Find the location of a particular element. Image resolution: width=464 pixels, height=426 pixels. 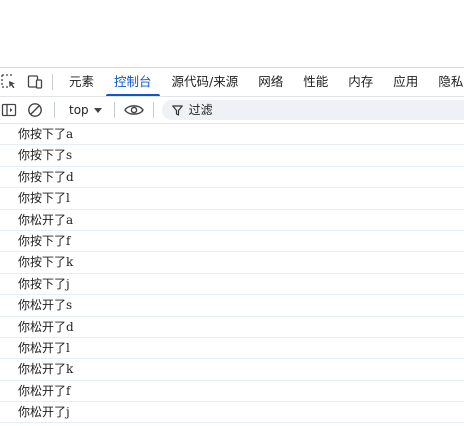

live-expression-eye-icon is located at coordinates (134, 110).